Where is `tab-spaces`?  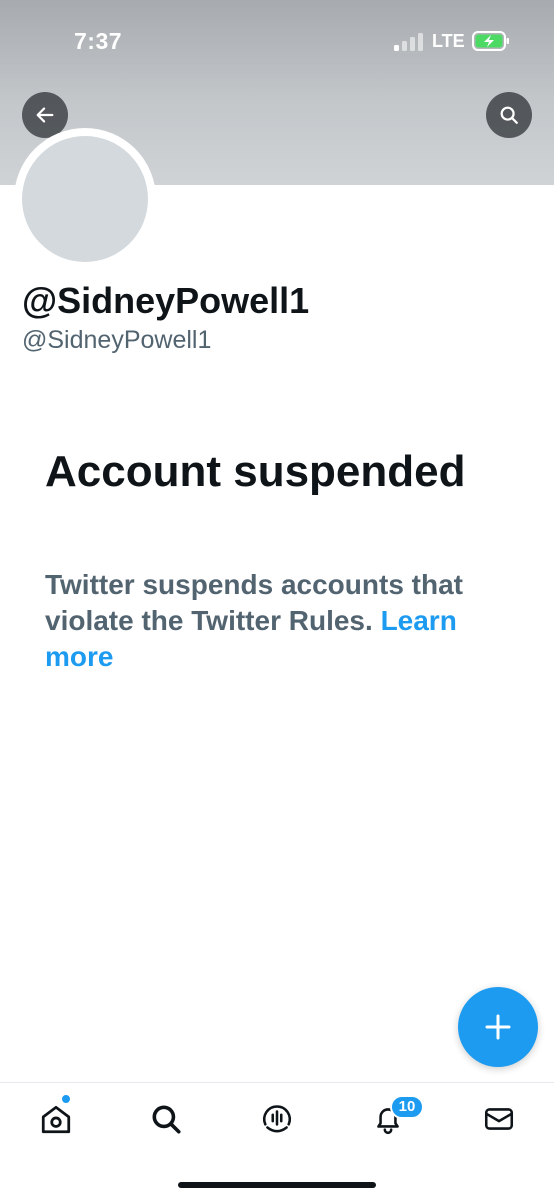
tab-spaces is located at coordinates (277, 1119).